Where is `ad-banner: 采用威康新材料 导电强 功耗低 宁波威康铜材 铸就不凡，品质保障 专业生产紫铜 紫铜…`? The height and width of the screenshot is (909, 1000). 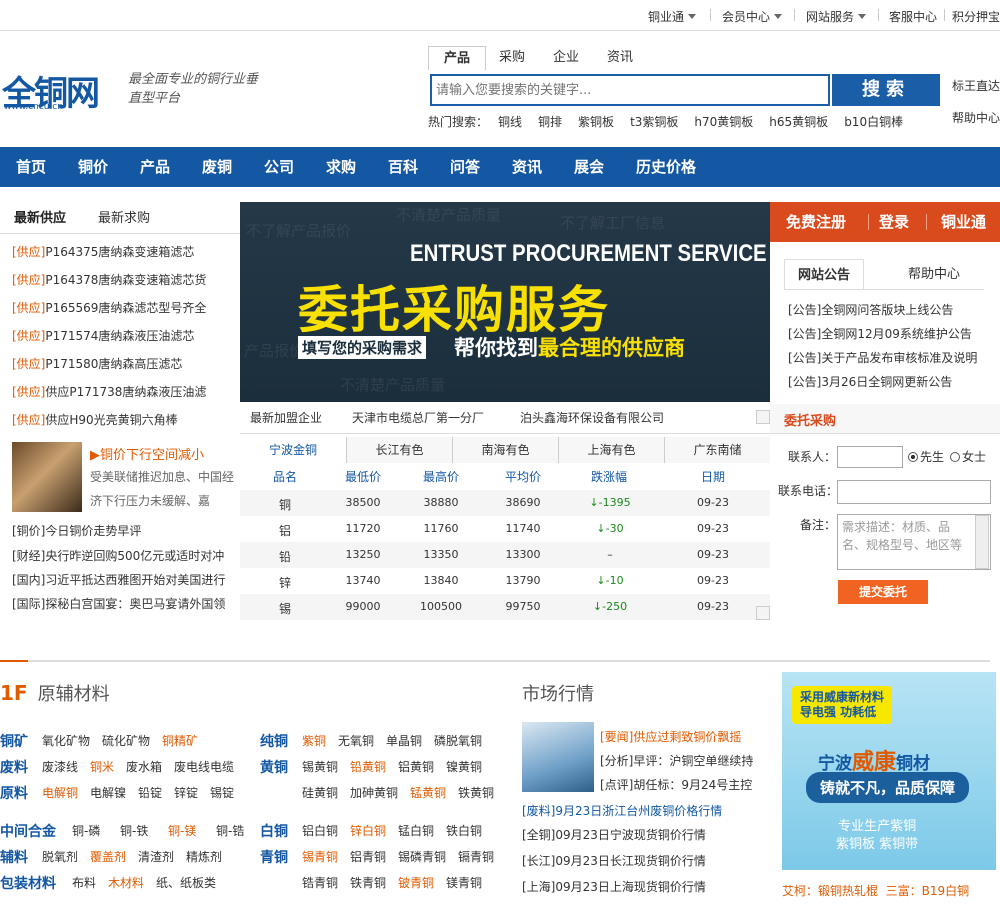
ad-banner: 采用威康新材料 导电强 功耗低 宁波威康铜材 铸就不凡，品质保障 专业生产紫铜 紫铜… is located at coordinates (889, 771).